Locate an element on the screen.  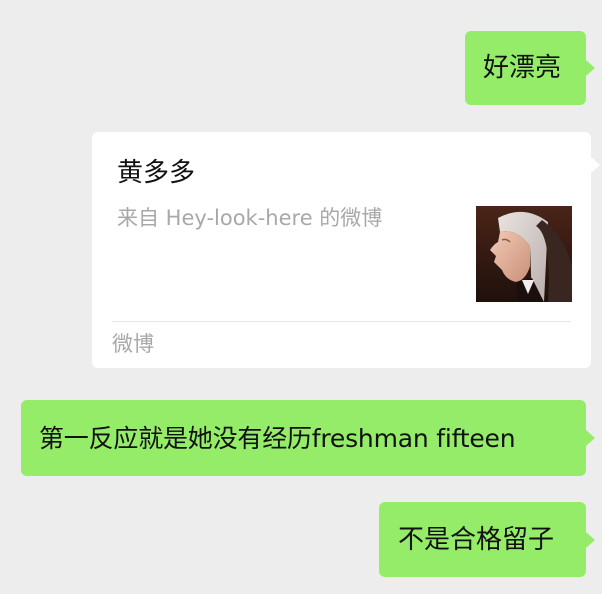
card-thumbnail is located at coordinates (524, 254).